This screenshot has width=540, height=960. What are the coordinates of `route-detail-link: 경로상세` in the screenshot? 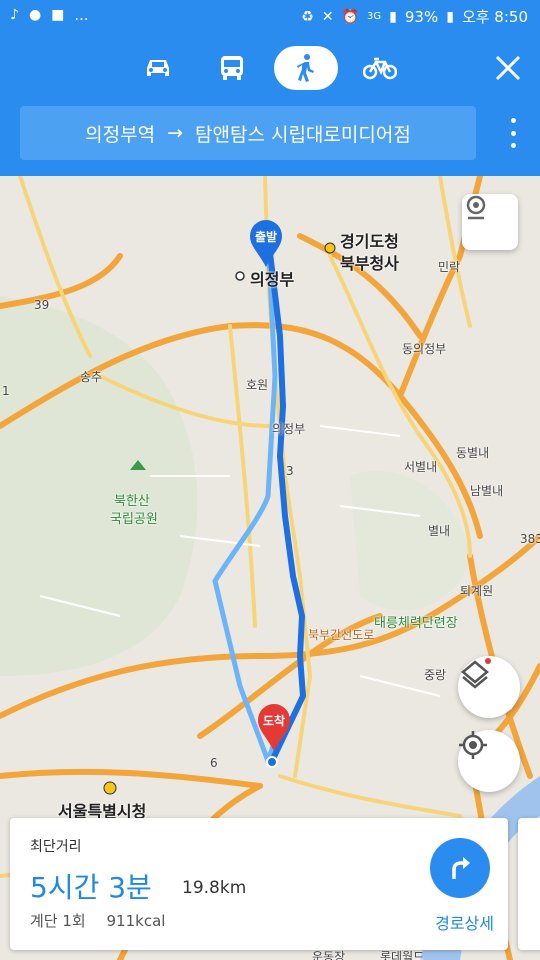 It's located at (464, 922).